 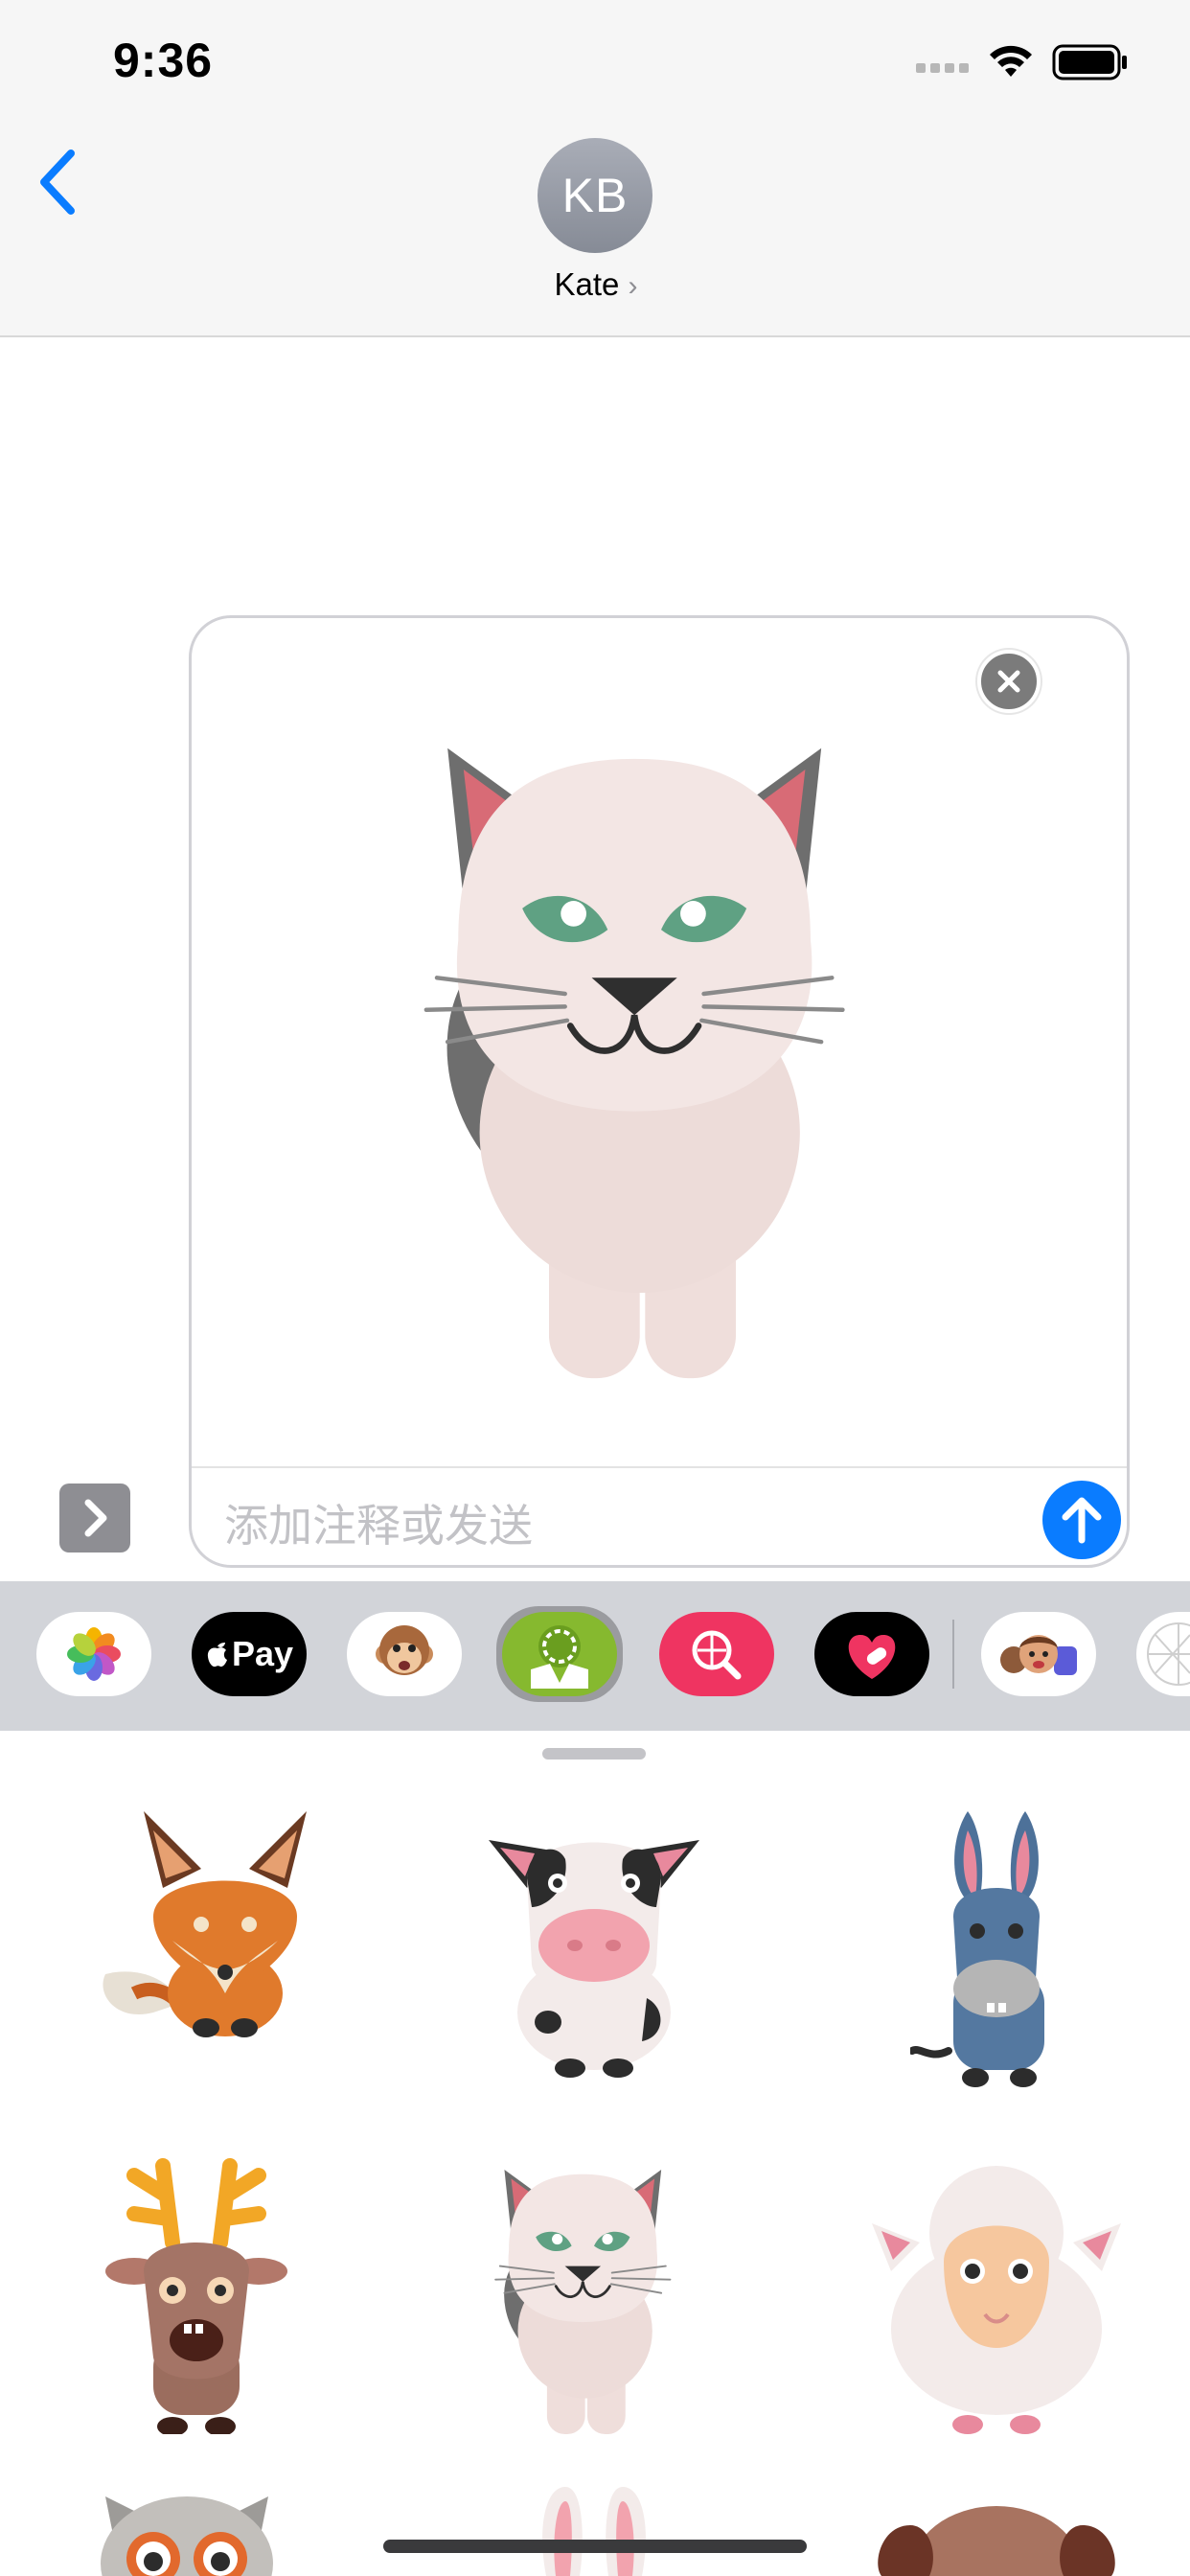 What do you see at coordinates (997, 2532) in the screenshot?
I see `sticker-dog` at bounding box center [997, 2532].